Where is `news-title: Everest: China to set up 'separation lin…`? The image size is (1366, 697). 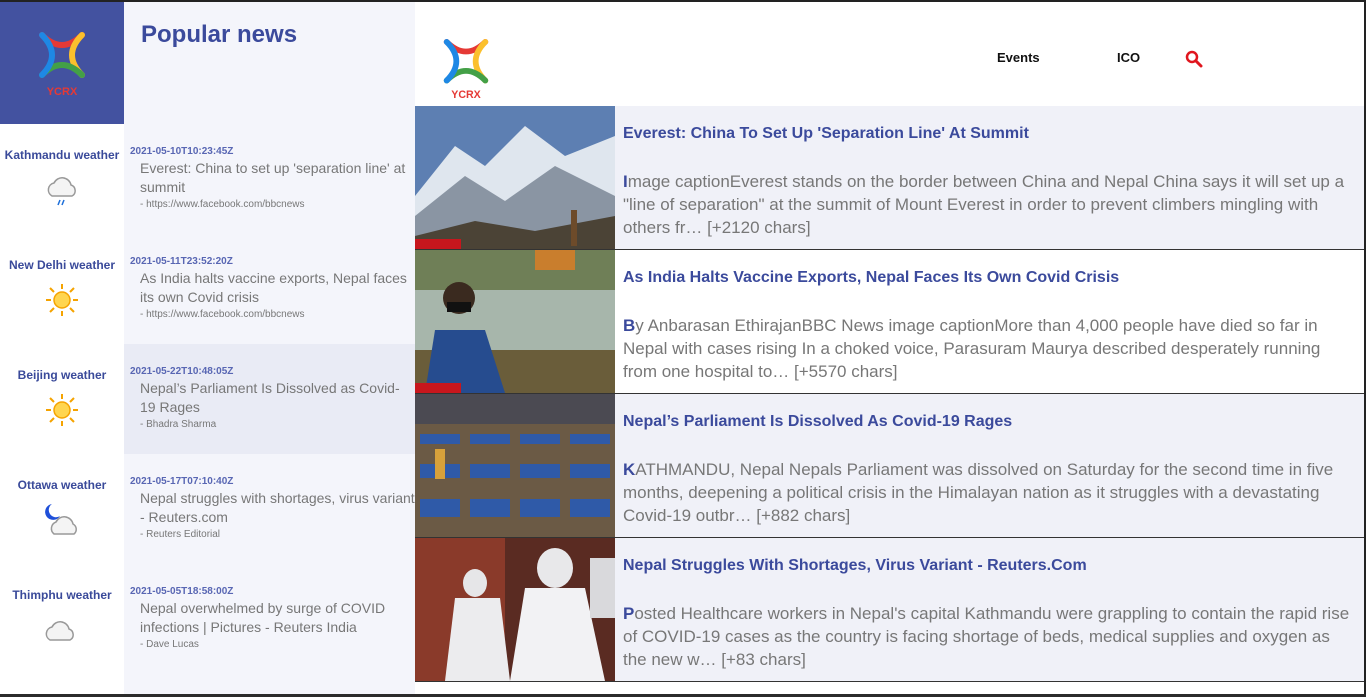 news-title: Everest: China to set up 'separation lin… is located at coordinates (277, 178).